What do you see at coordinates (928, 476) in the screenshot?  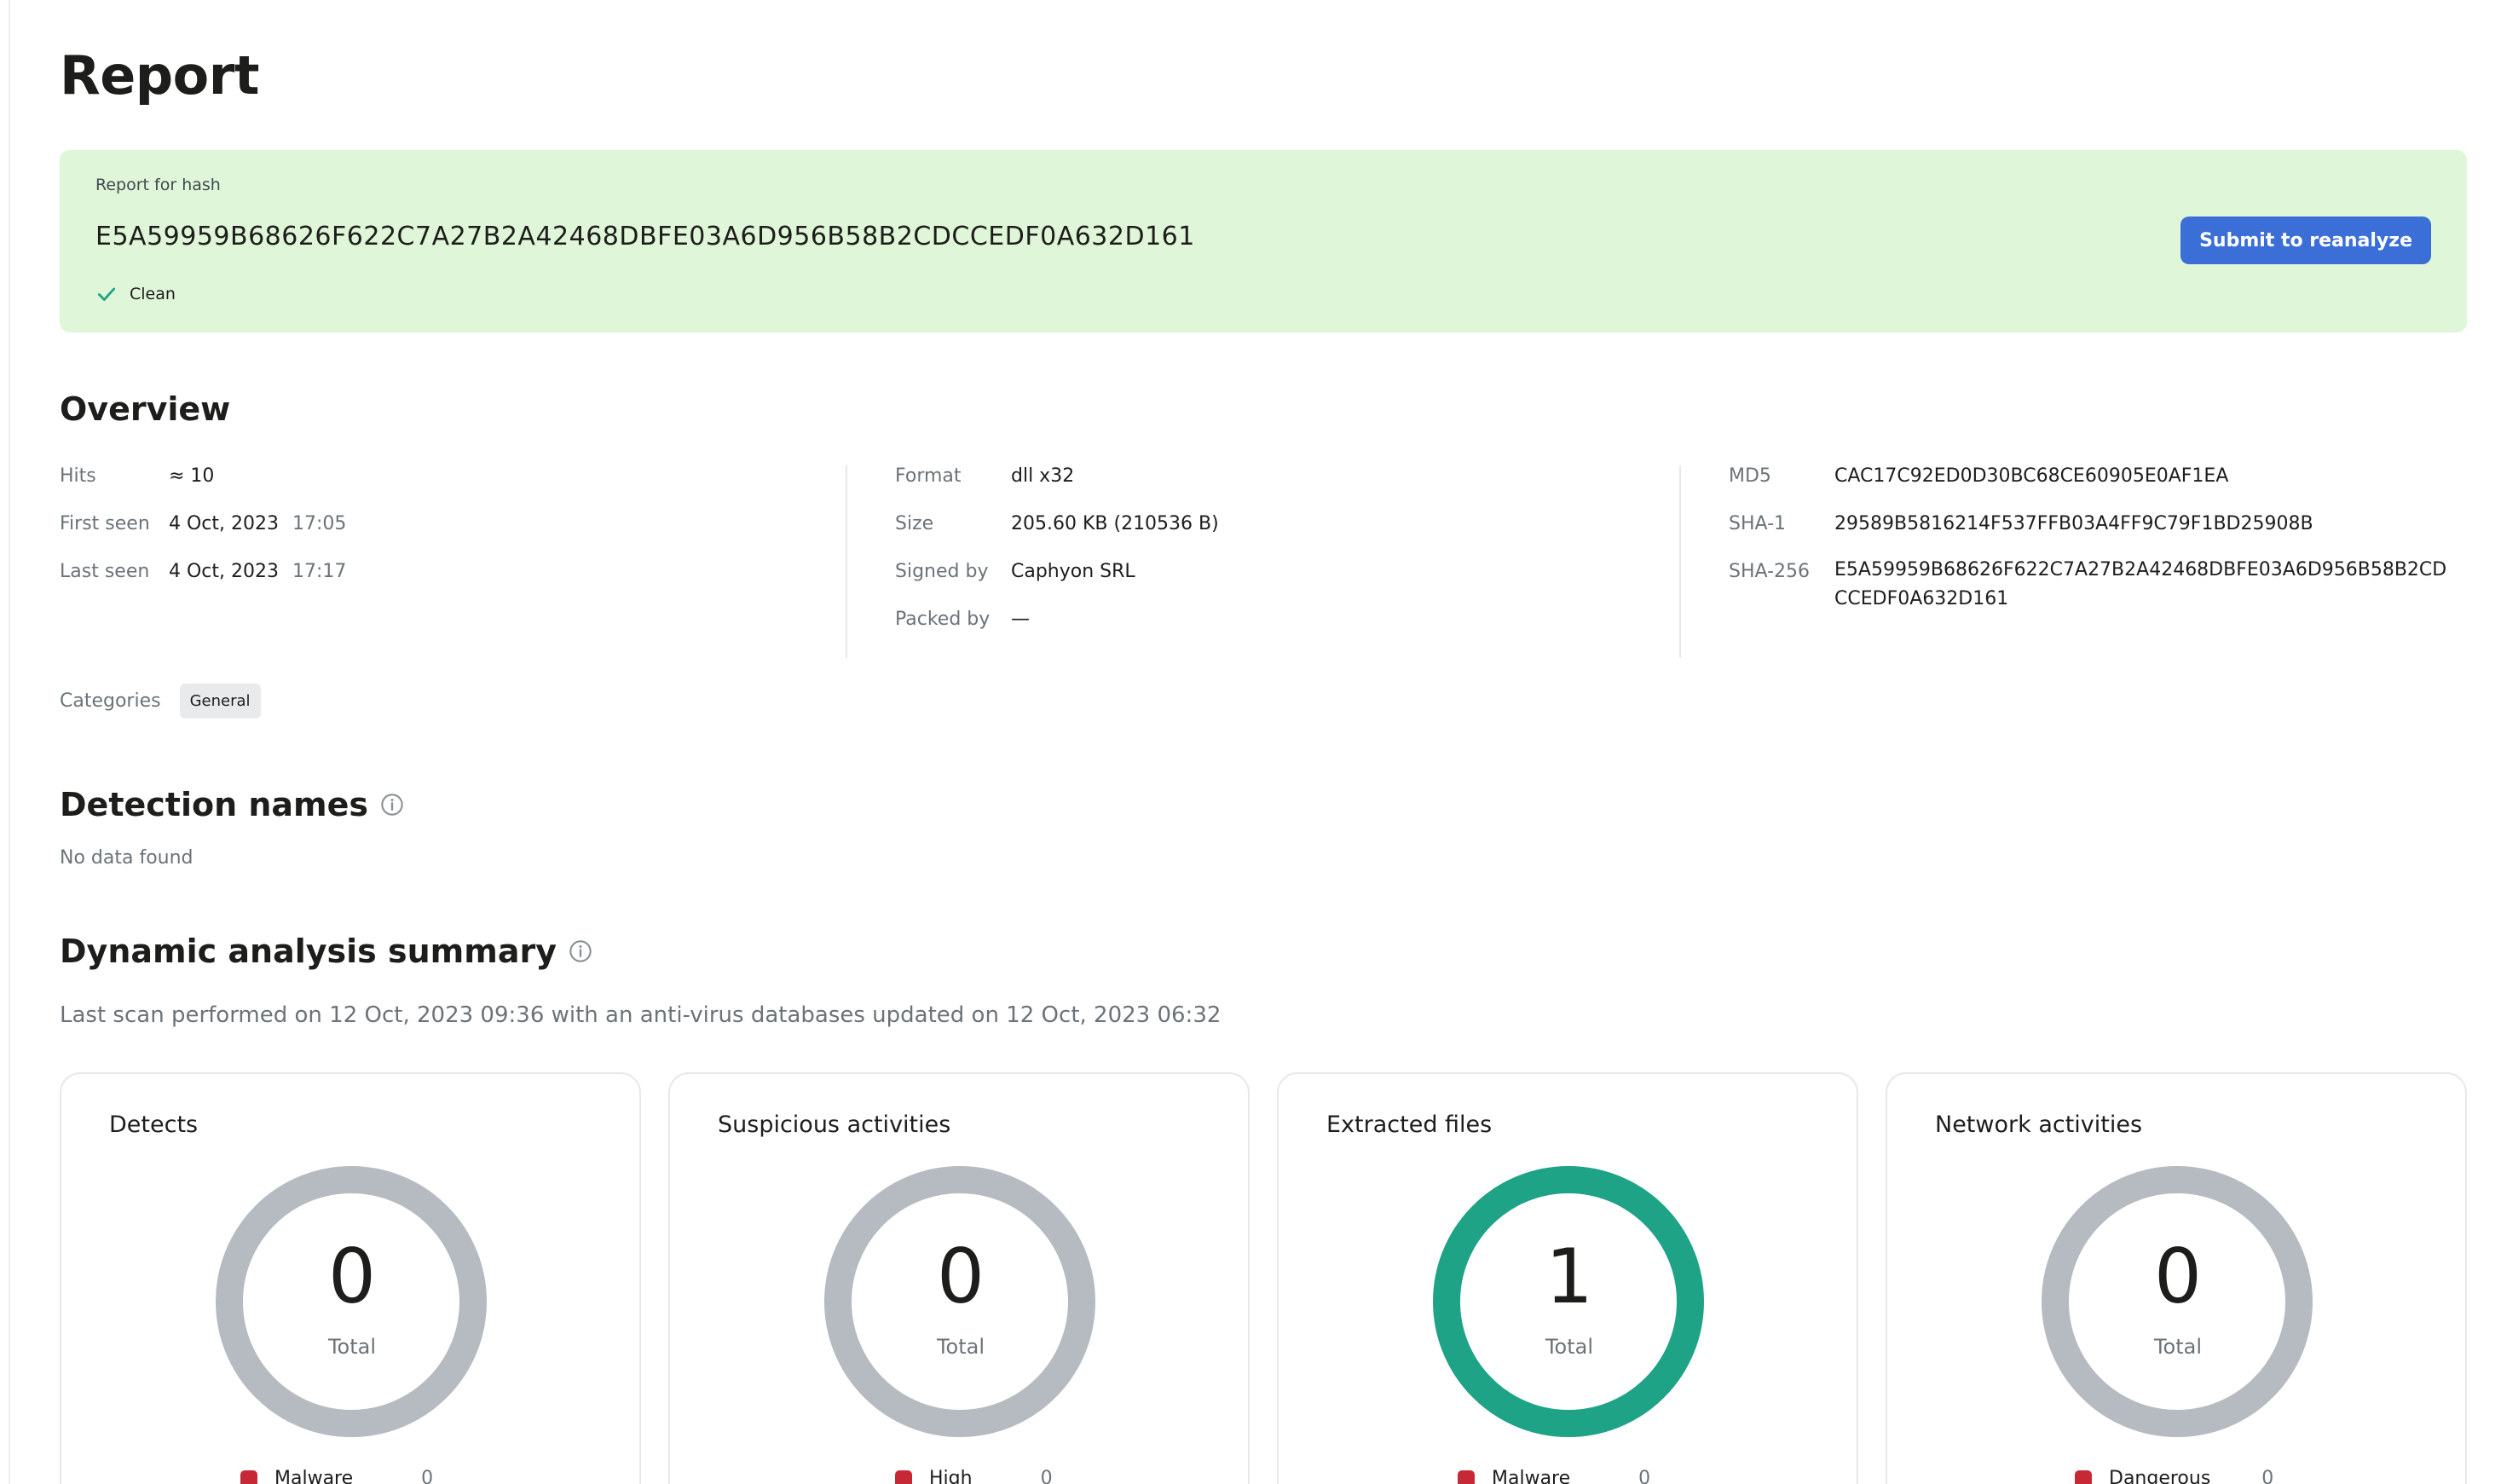 I see `overview-key: Format` at bounding box center [928, 476].